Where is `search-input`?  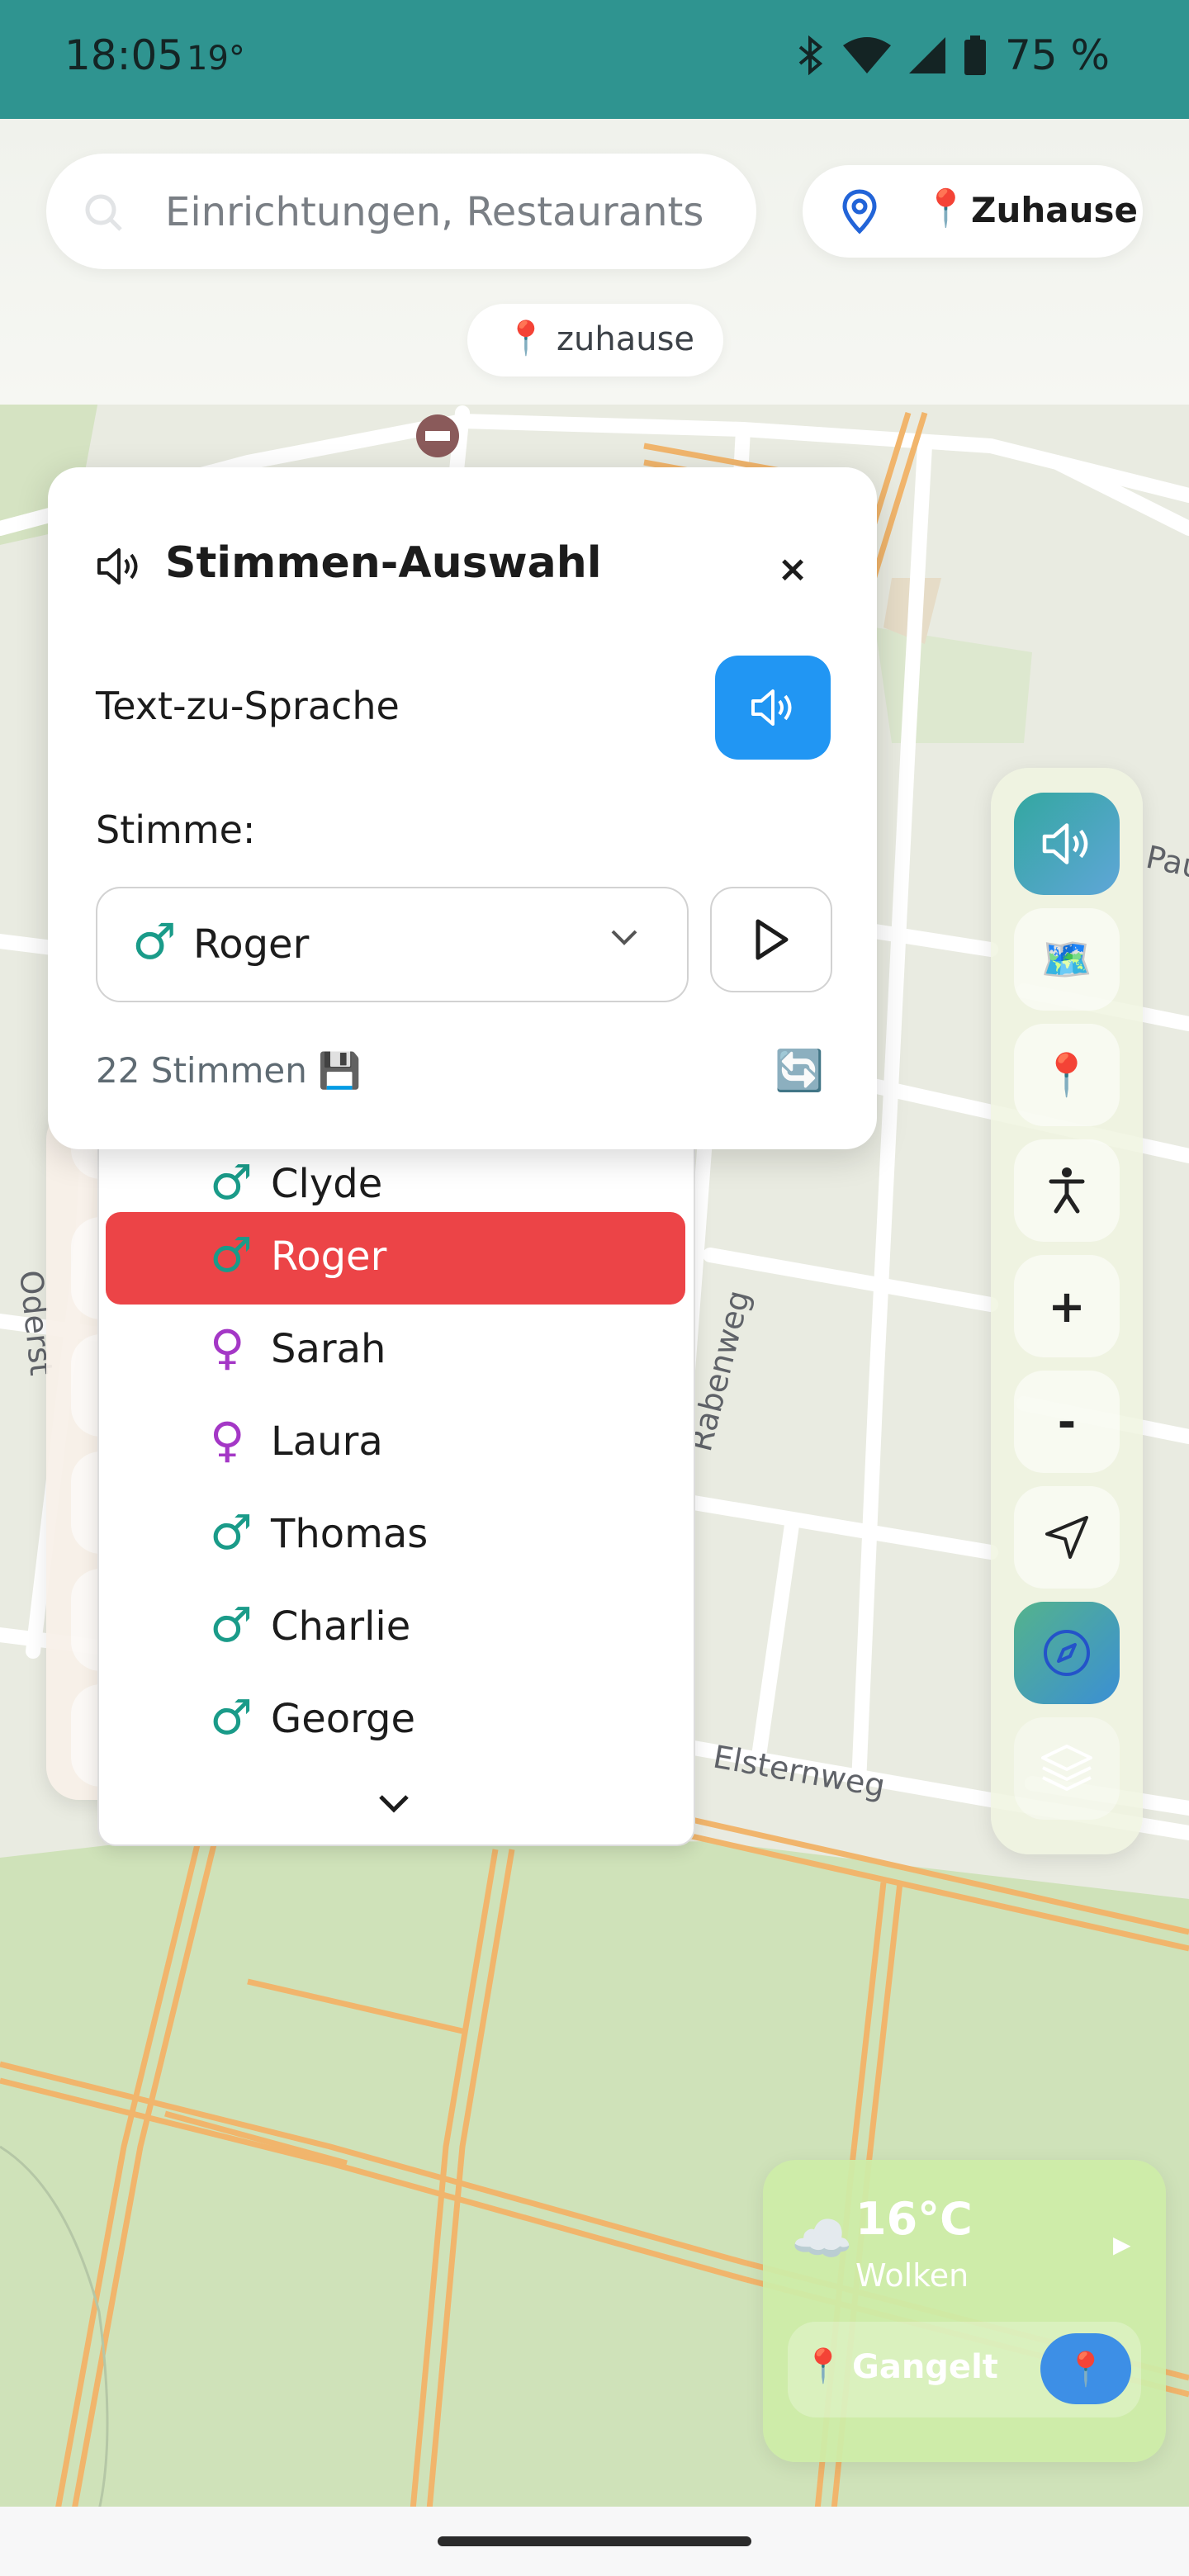
search-input is located at coordinates (454, 212).